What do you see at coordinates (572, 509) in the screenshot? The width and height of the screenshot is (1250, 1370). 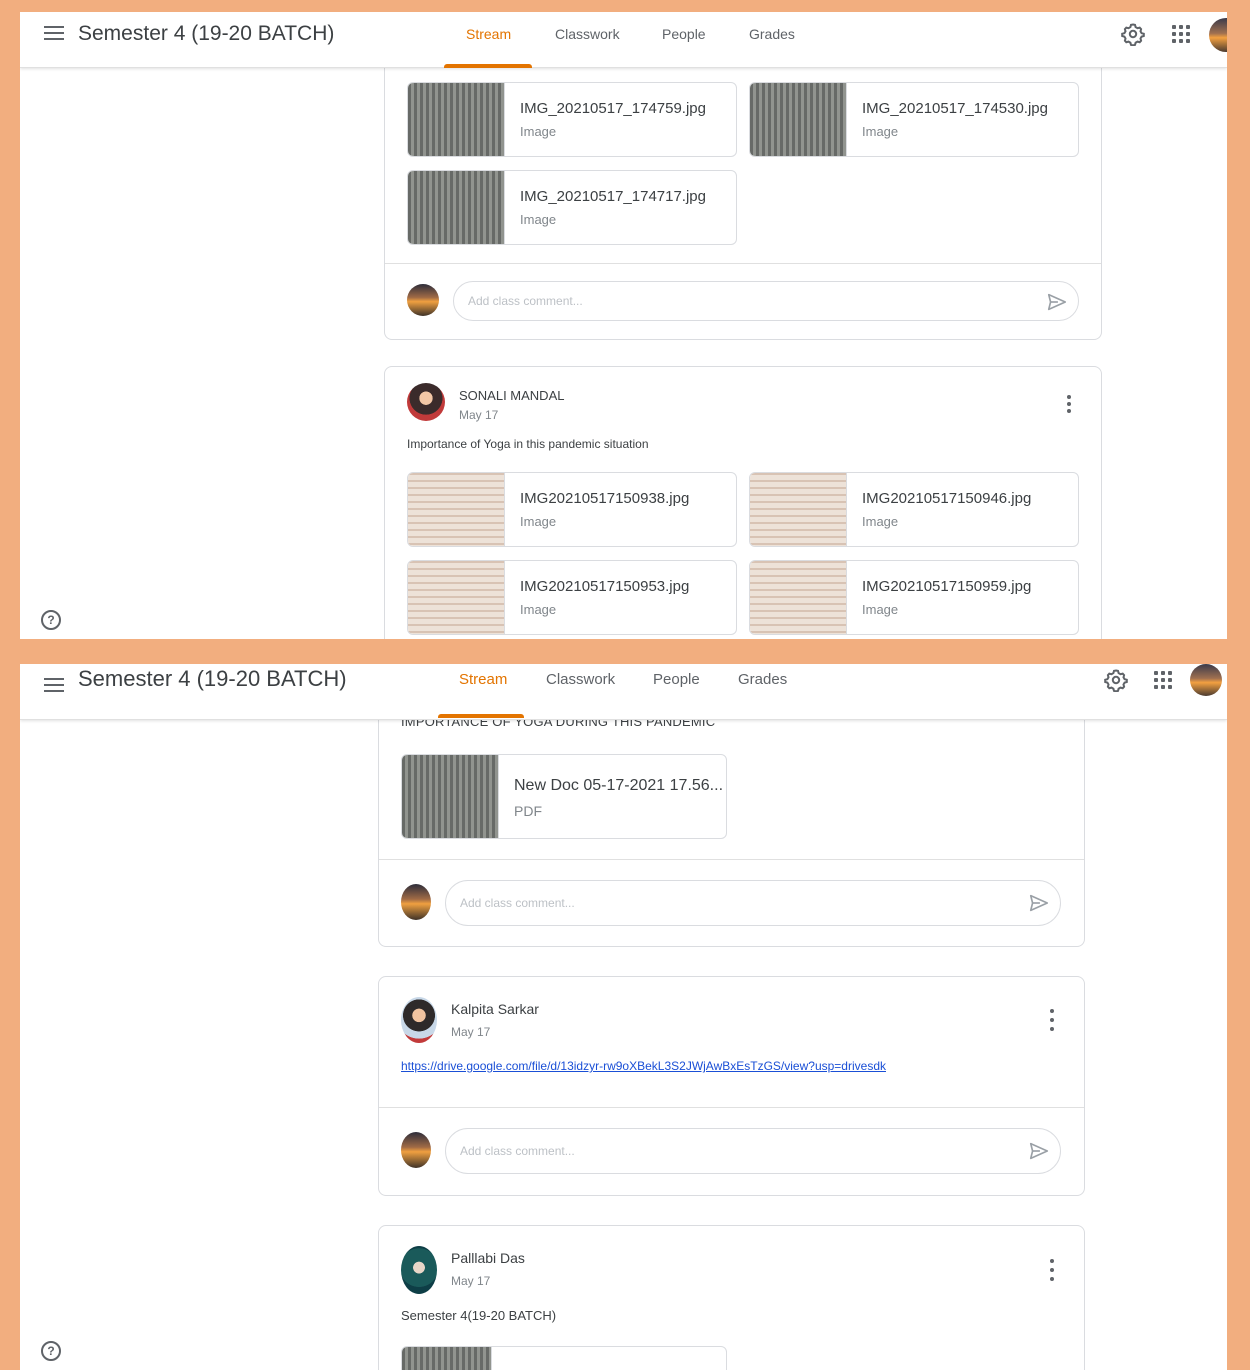 I see `attachment-card: IMG20210517150938.jpg Image` at bounding box center [572, 509].